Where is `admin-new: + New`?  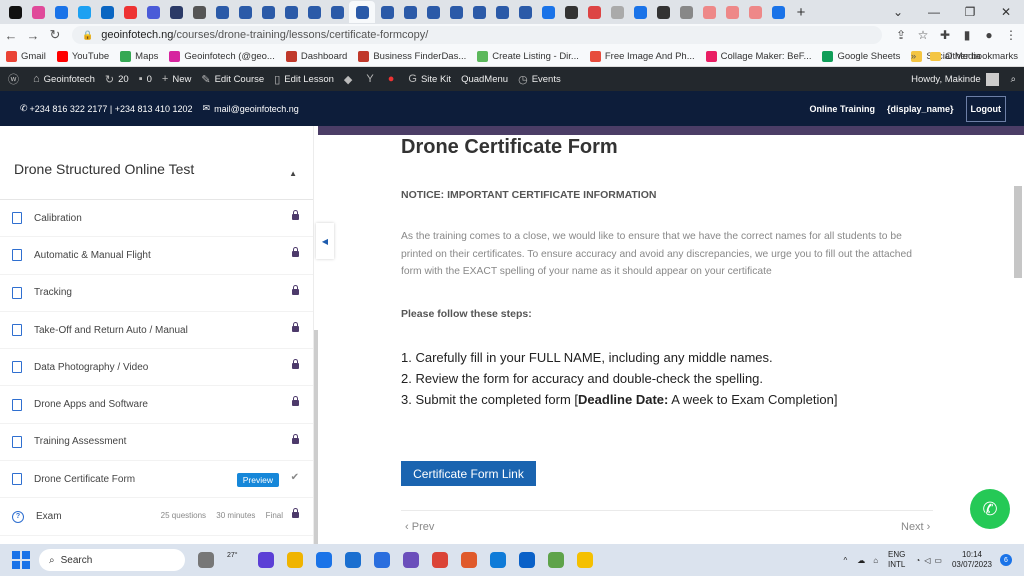
admin-new: + New is located at coordinates (176, 79).